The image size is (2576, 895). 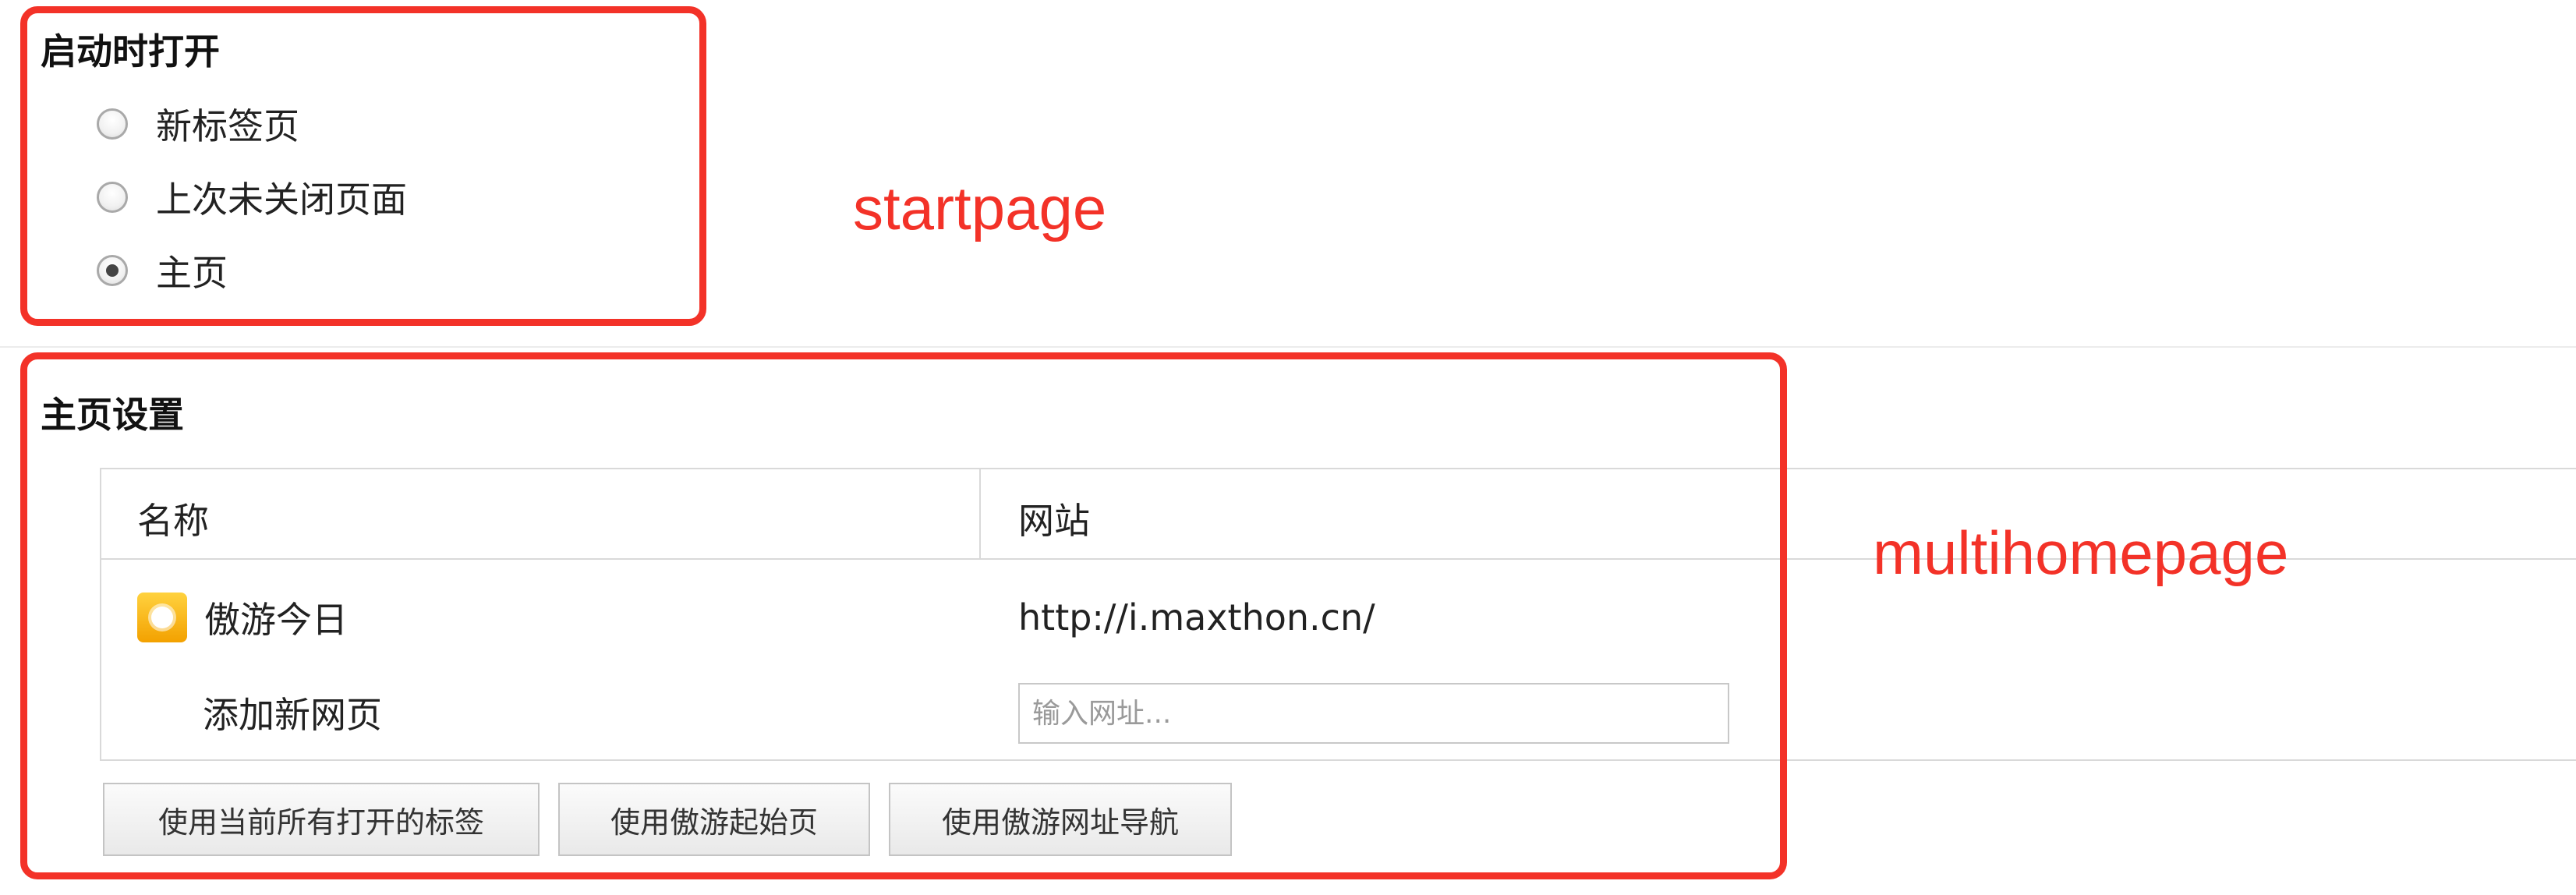 I want to click on startup-option-last-session: 上次未关闭页面, so click(x=252, y=197).